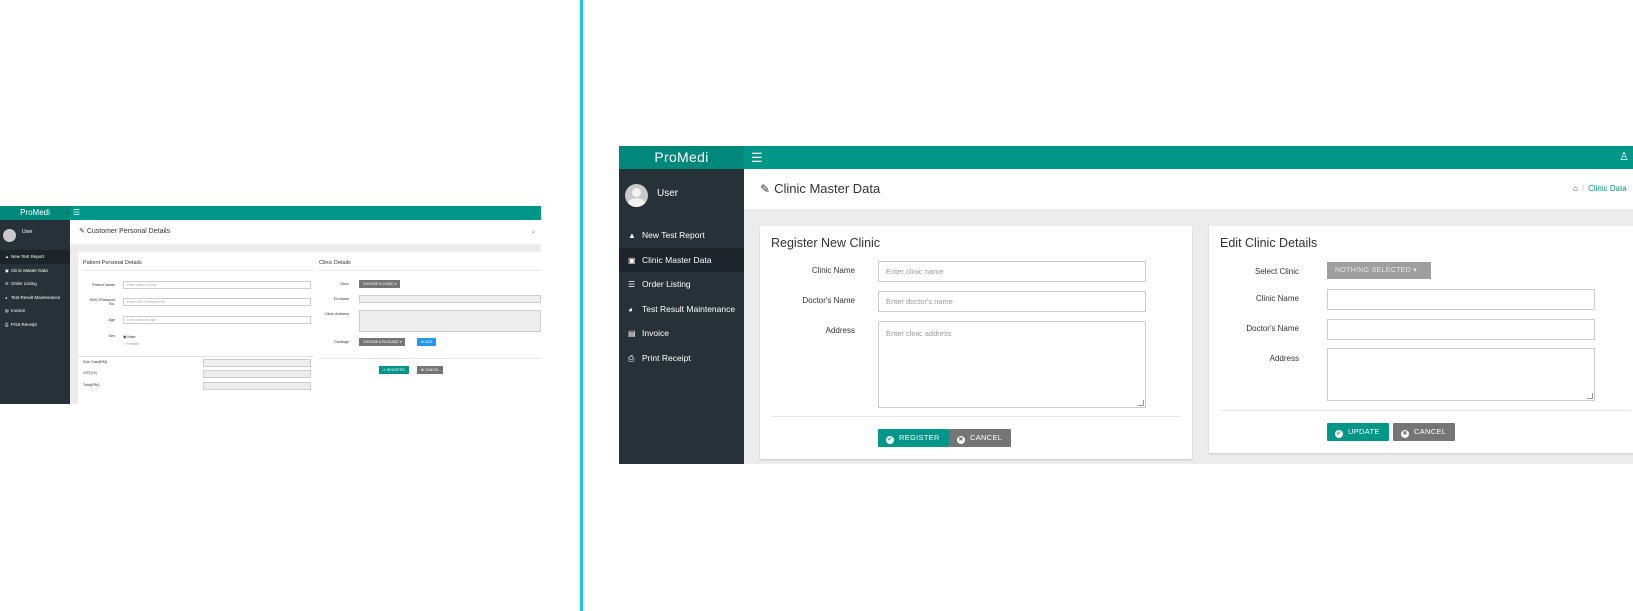 This screenshot has height=611, width=1633. What do you see at coordinates (1012, 364) in the screenshot?
I see `address-textarea: Enter clinic address` at bounding box center [1012, 364].